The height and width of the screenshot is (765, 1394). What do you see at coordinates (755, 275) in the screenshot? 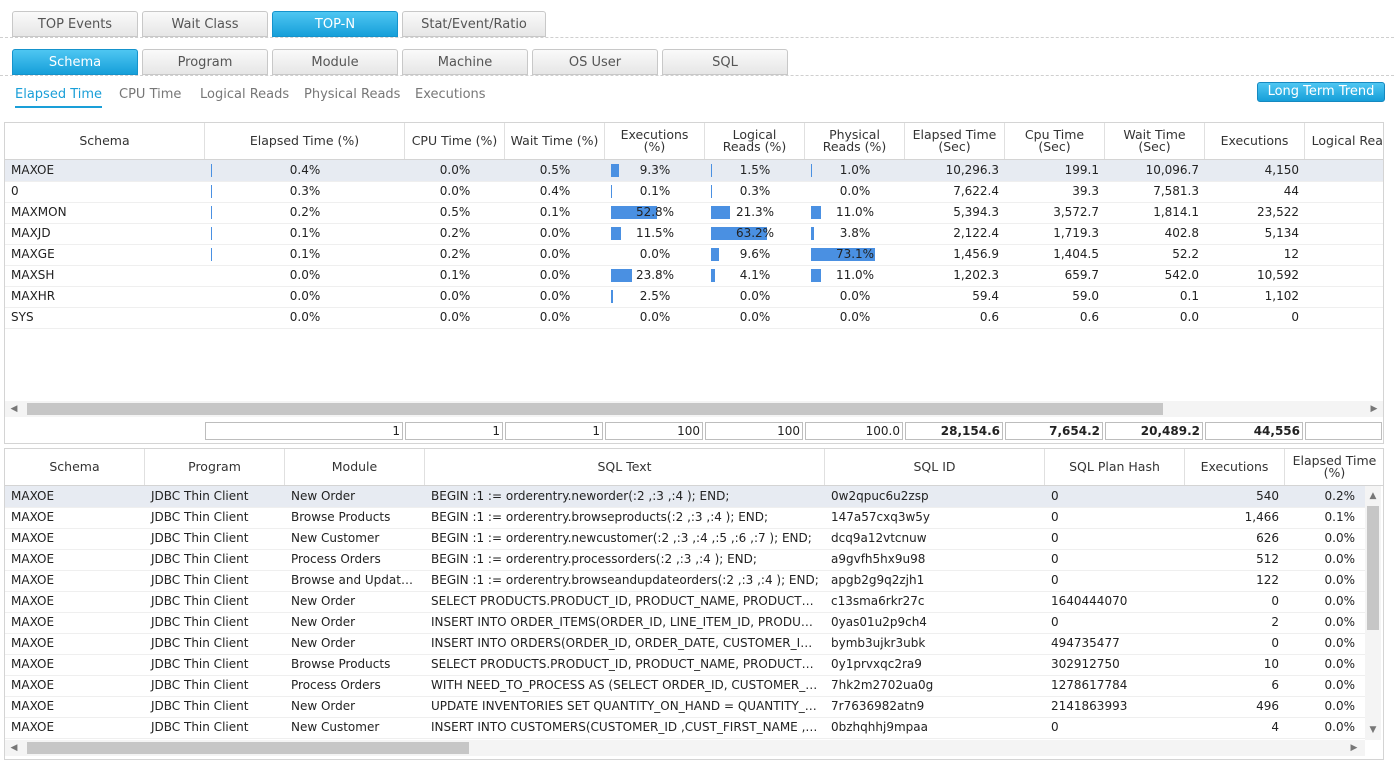
I see `logical-reads-pct-cell: 4.1%` at bounding box center [755, 275].